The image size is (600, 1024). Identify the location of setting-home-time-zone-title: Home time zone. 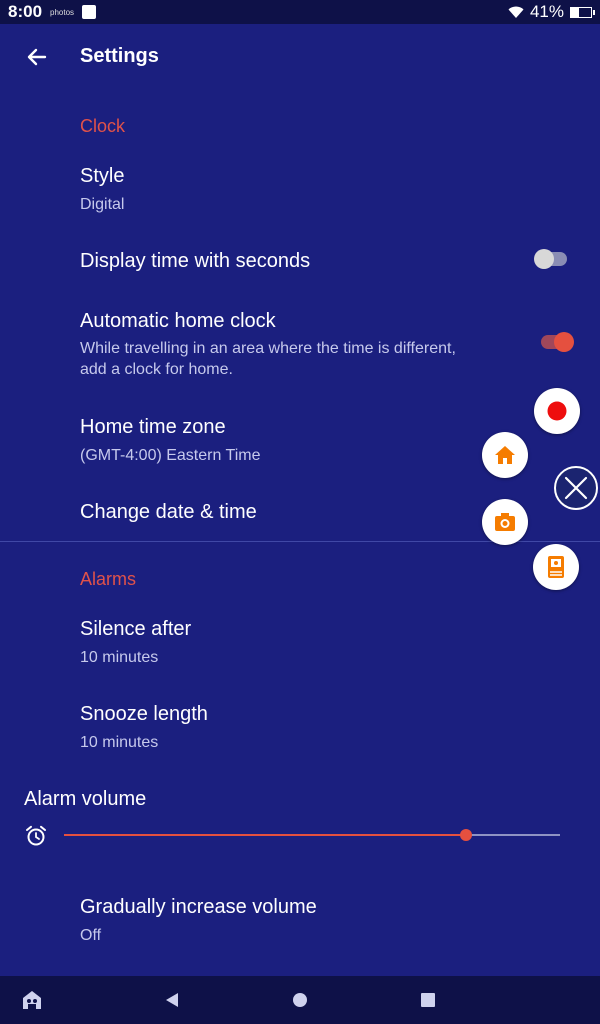
(153, 427).